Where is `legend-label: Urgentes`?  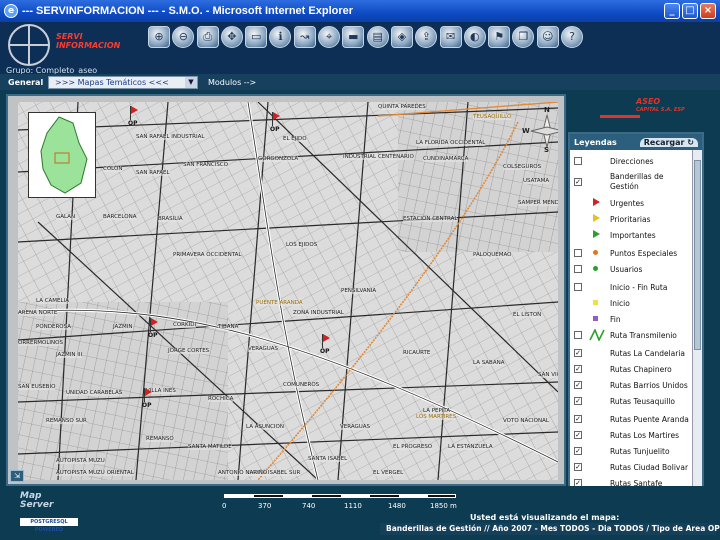 legend-label: Urgentes is located at coordinates (627, 203).